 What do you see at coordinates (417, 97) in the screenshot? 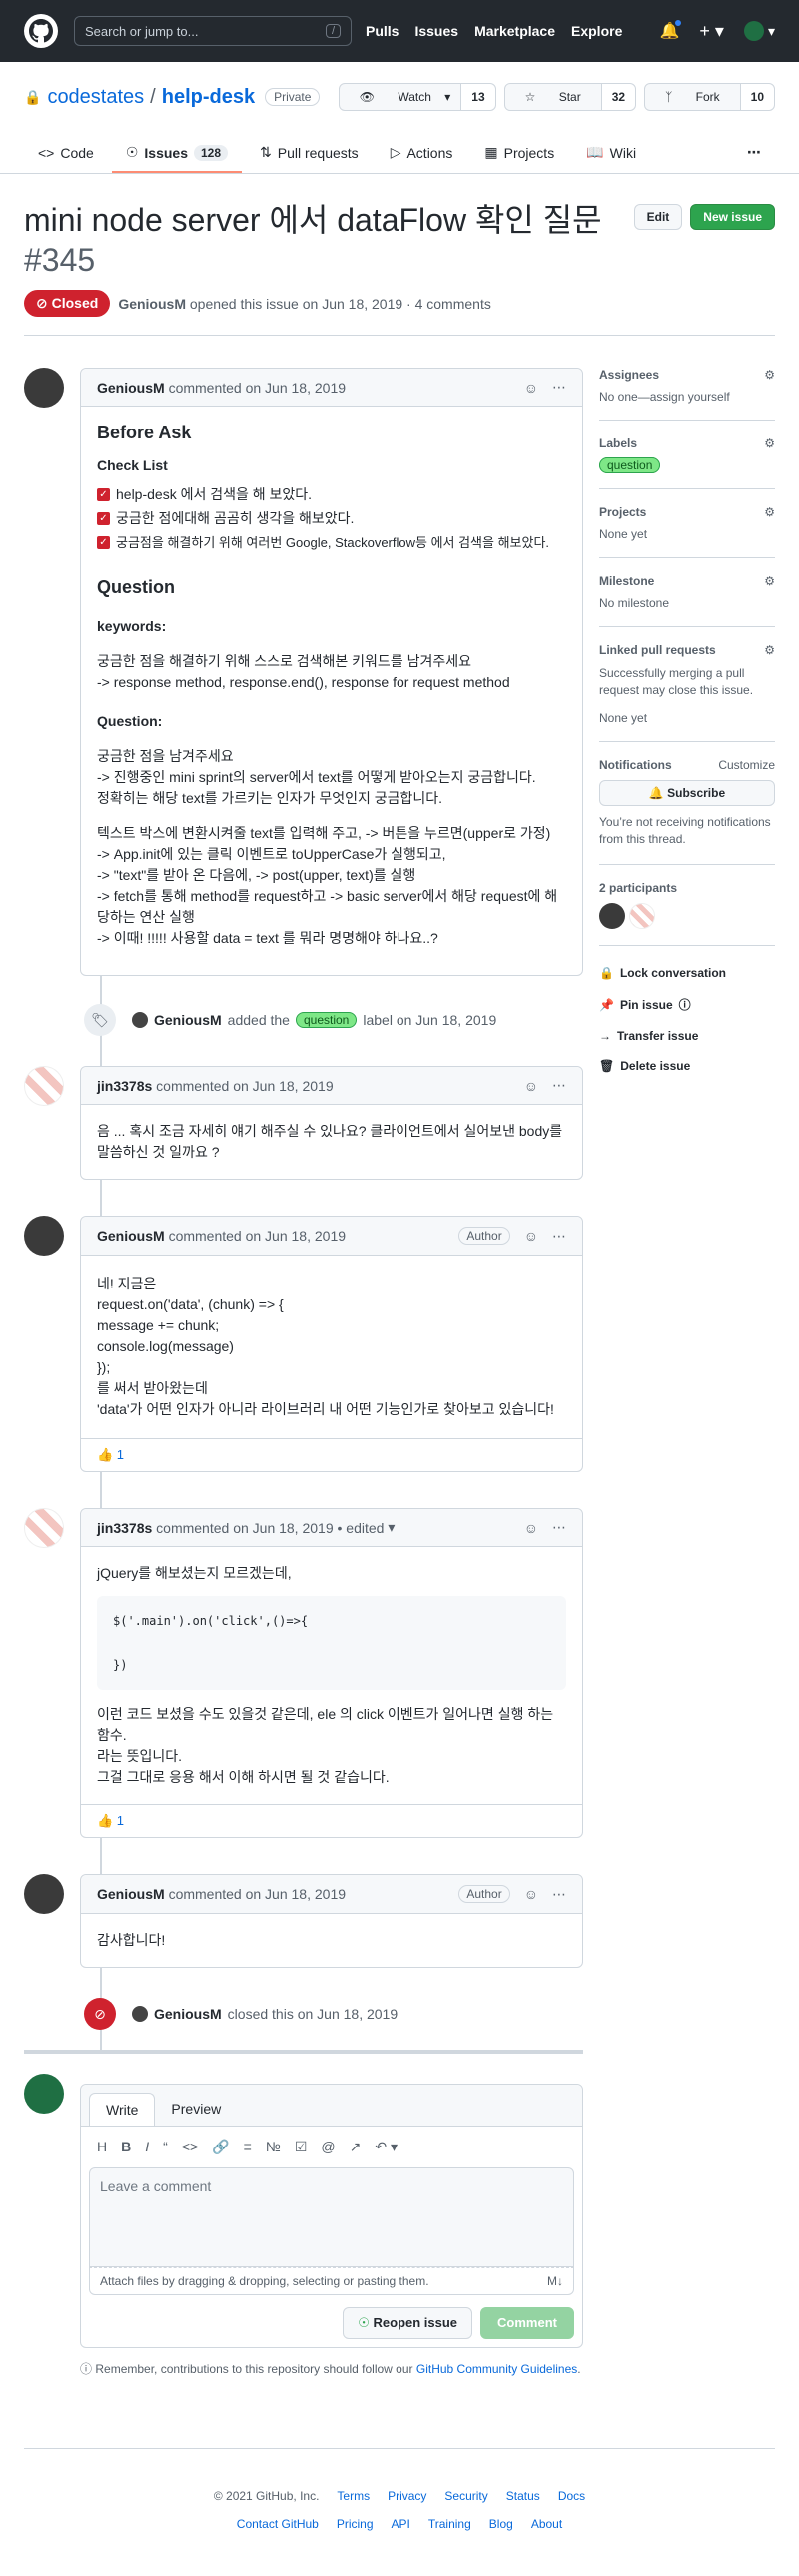
I see `watch-button: 👁 Watch ▾ 13` at bounding box center [417, 97].